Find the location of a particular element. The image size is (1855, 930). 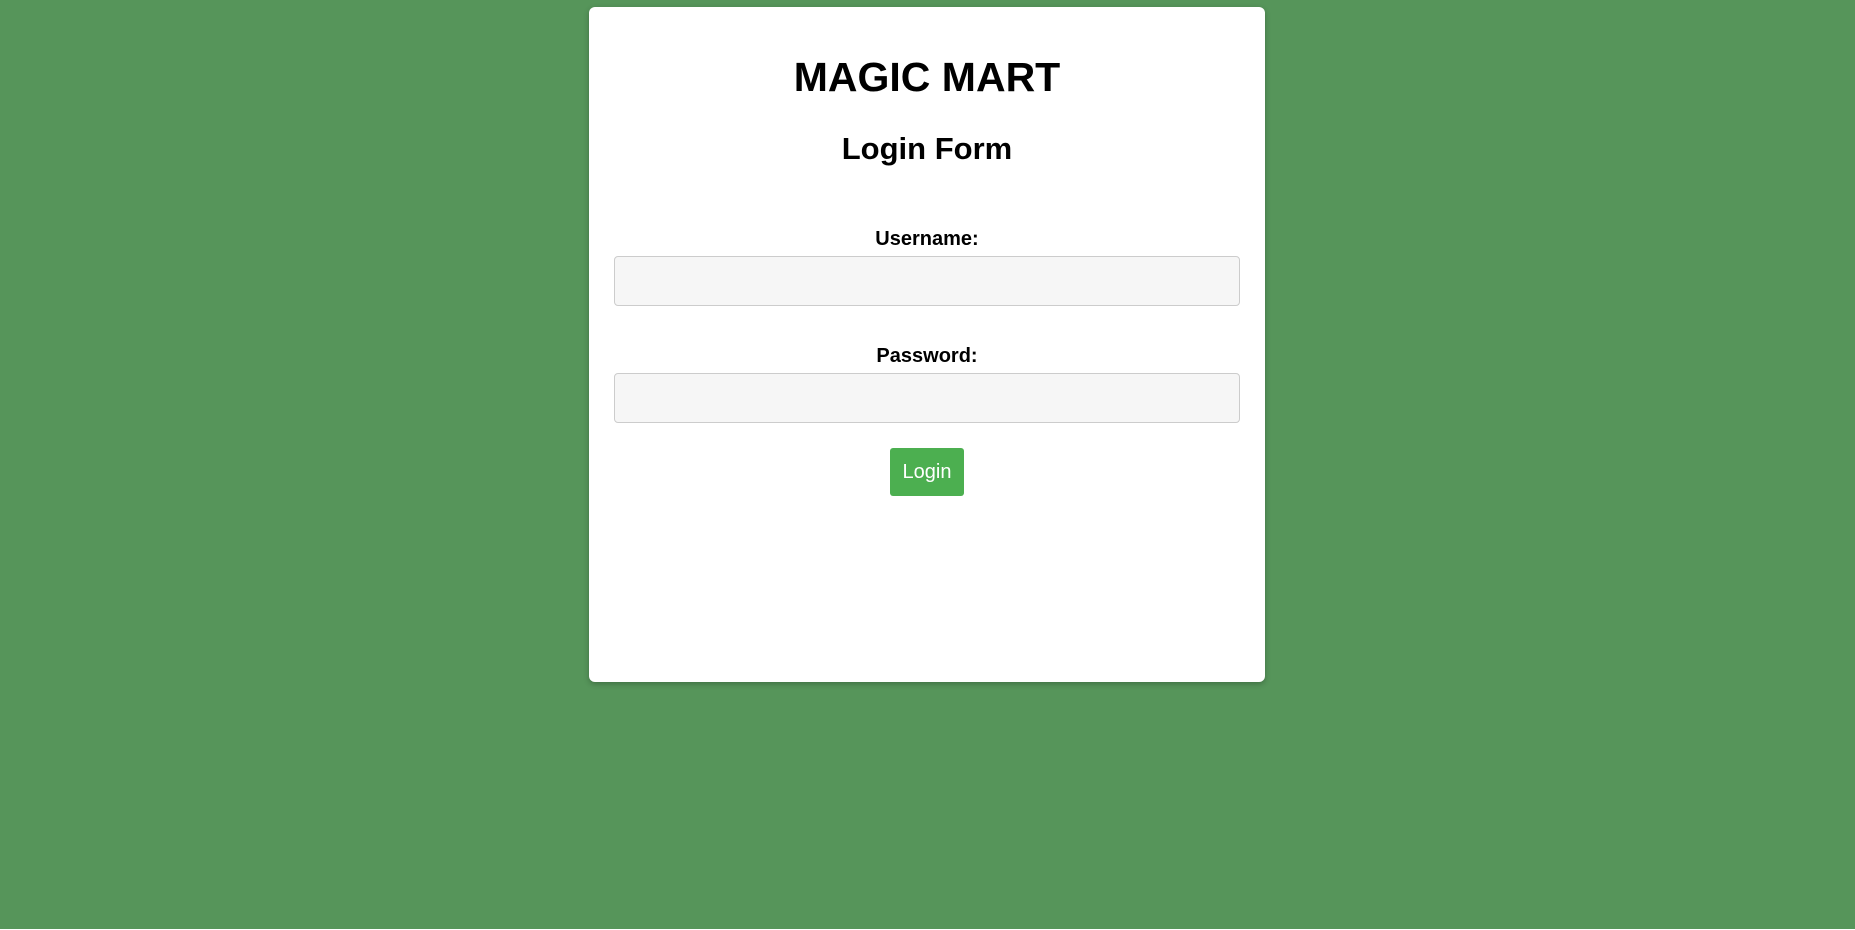

username-input is located at coordinates (927, 281).